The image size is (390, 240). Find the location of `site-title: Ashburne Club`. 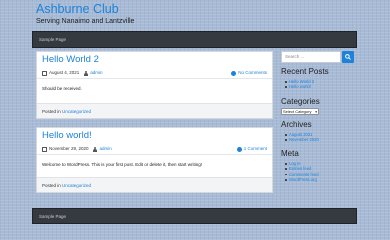

site-title: Ashburne Club is located at coordinates (77, 9).